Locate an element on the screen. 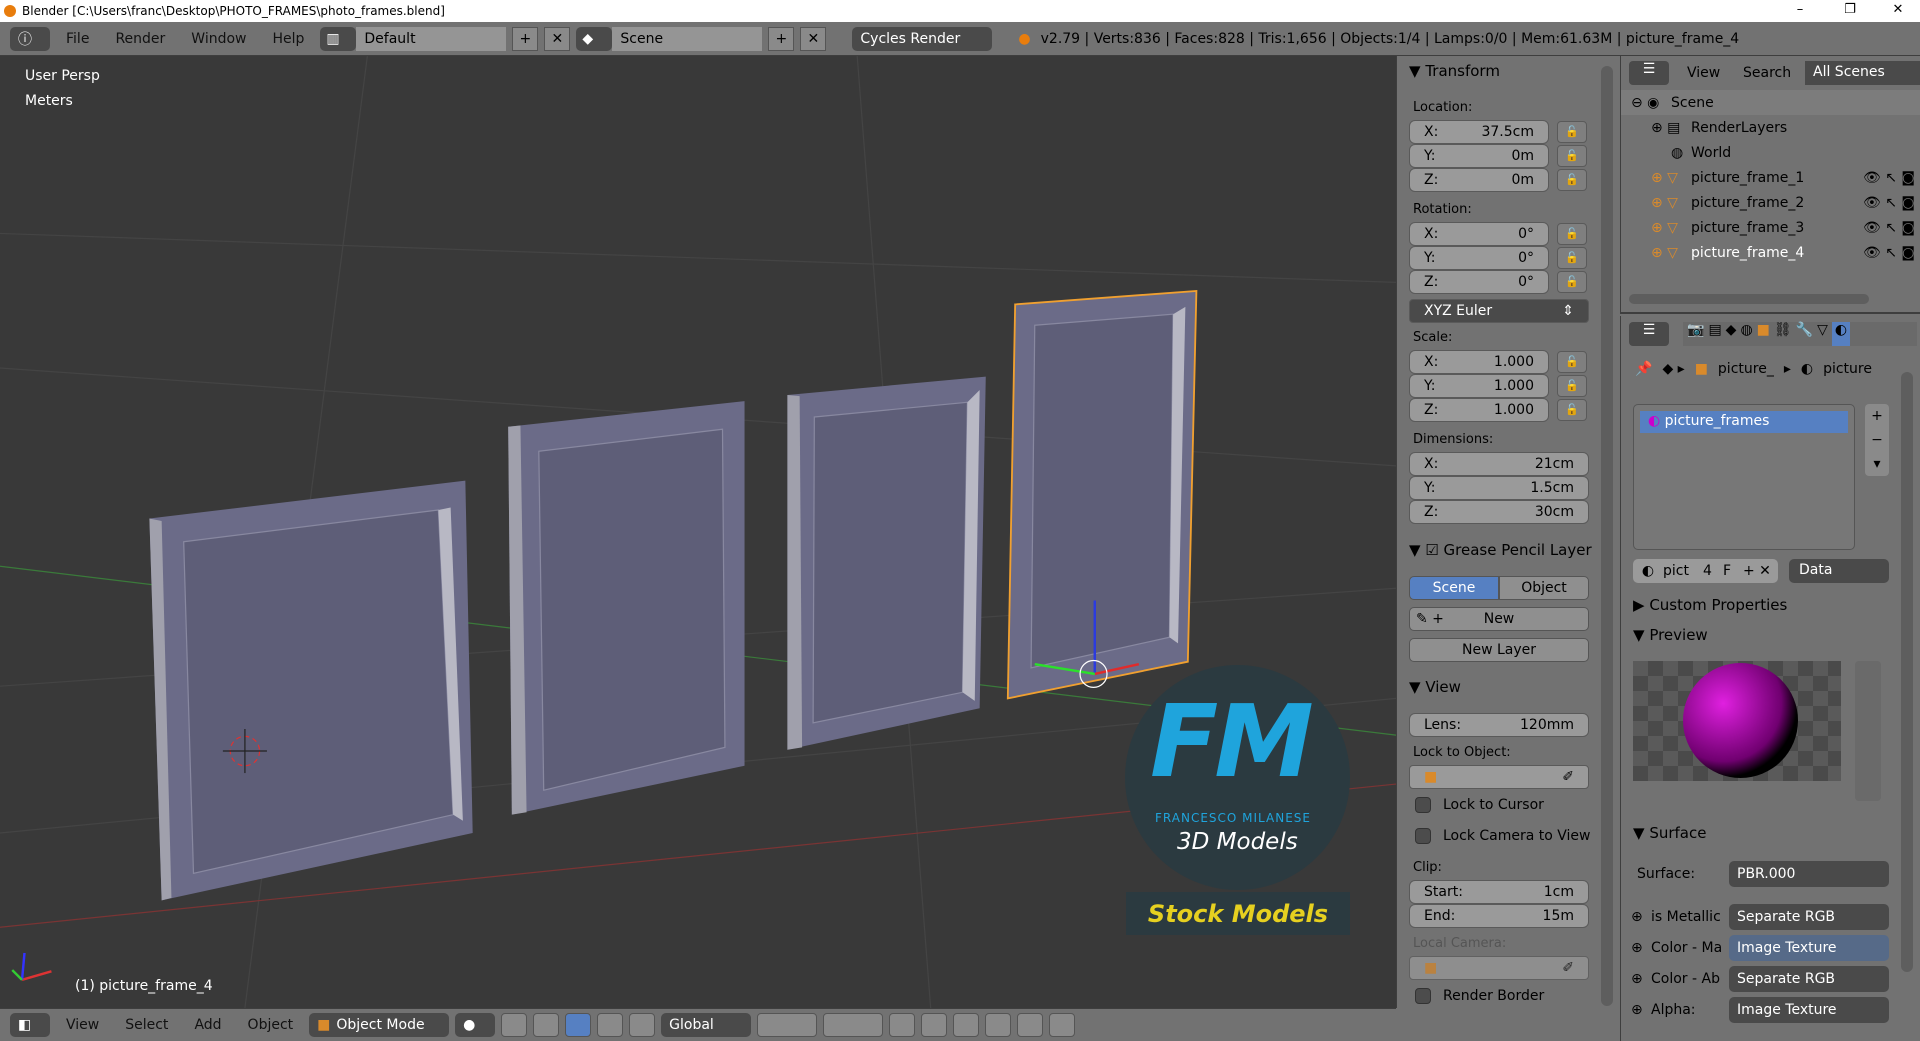 The height and width of the screenshot is (1041, 1920). properties-scrollbar is located at coordinates (1907, 672).